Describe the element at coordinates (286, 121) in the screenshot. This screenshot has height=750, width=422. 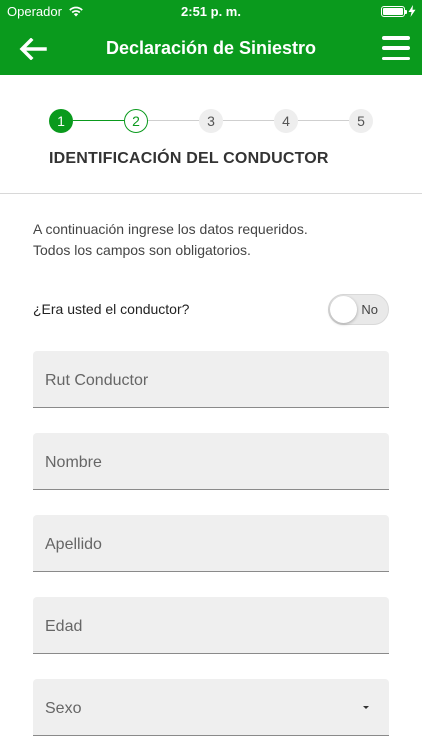
I see `step-4: 4` at that location.